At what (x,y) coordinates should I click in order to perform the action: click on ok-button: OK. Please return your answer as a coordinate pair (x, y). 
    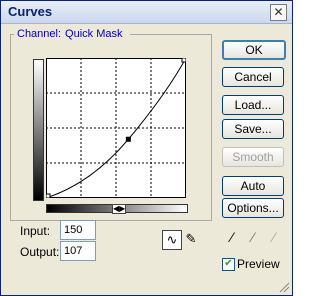
    Looking at the image, I should click on (254, 50).